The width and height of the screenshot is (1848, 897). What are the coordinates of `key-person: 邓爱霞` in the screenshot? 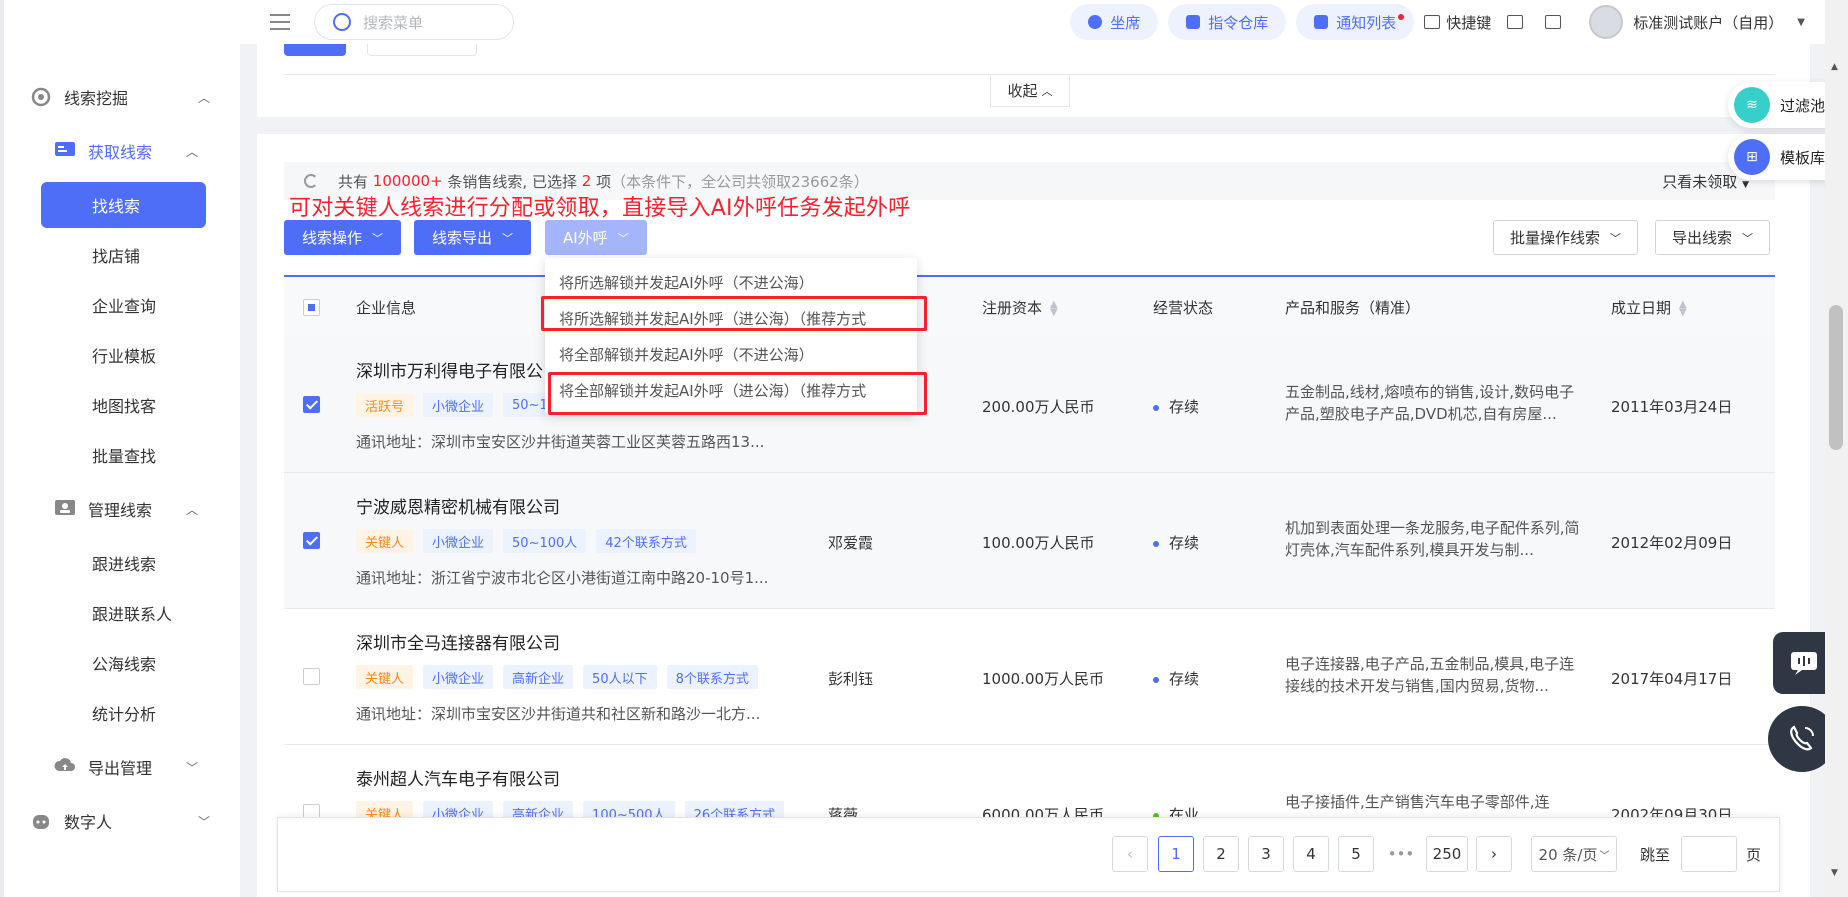 It's located at (851, 543).